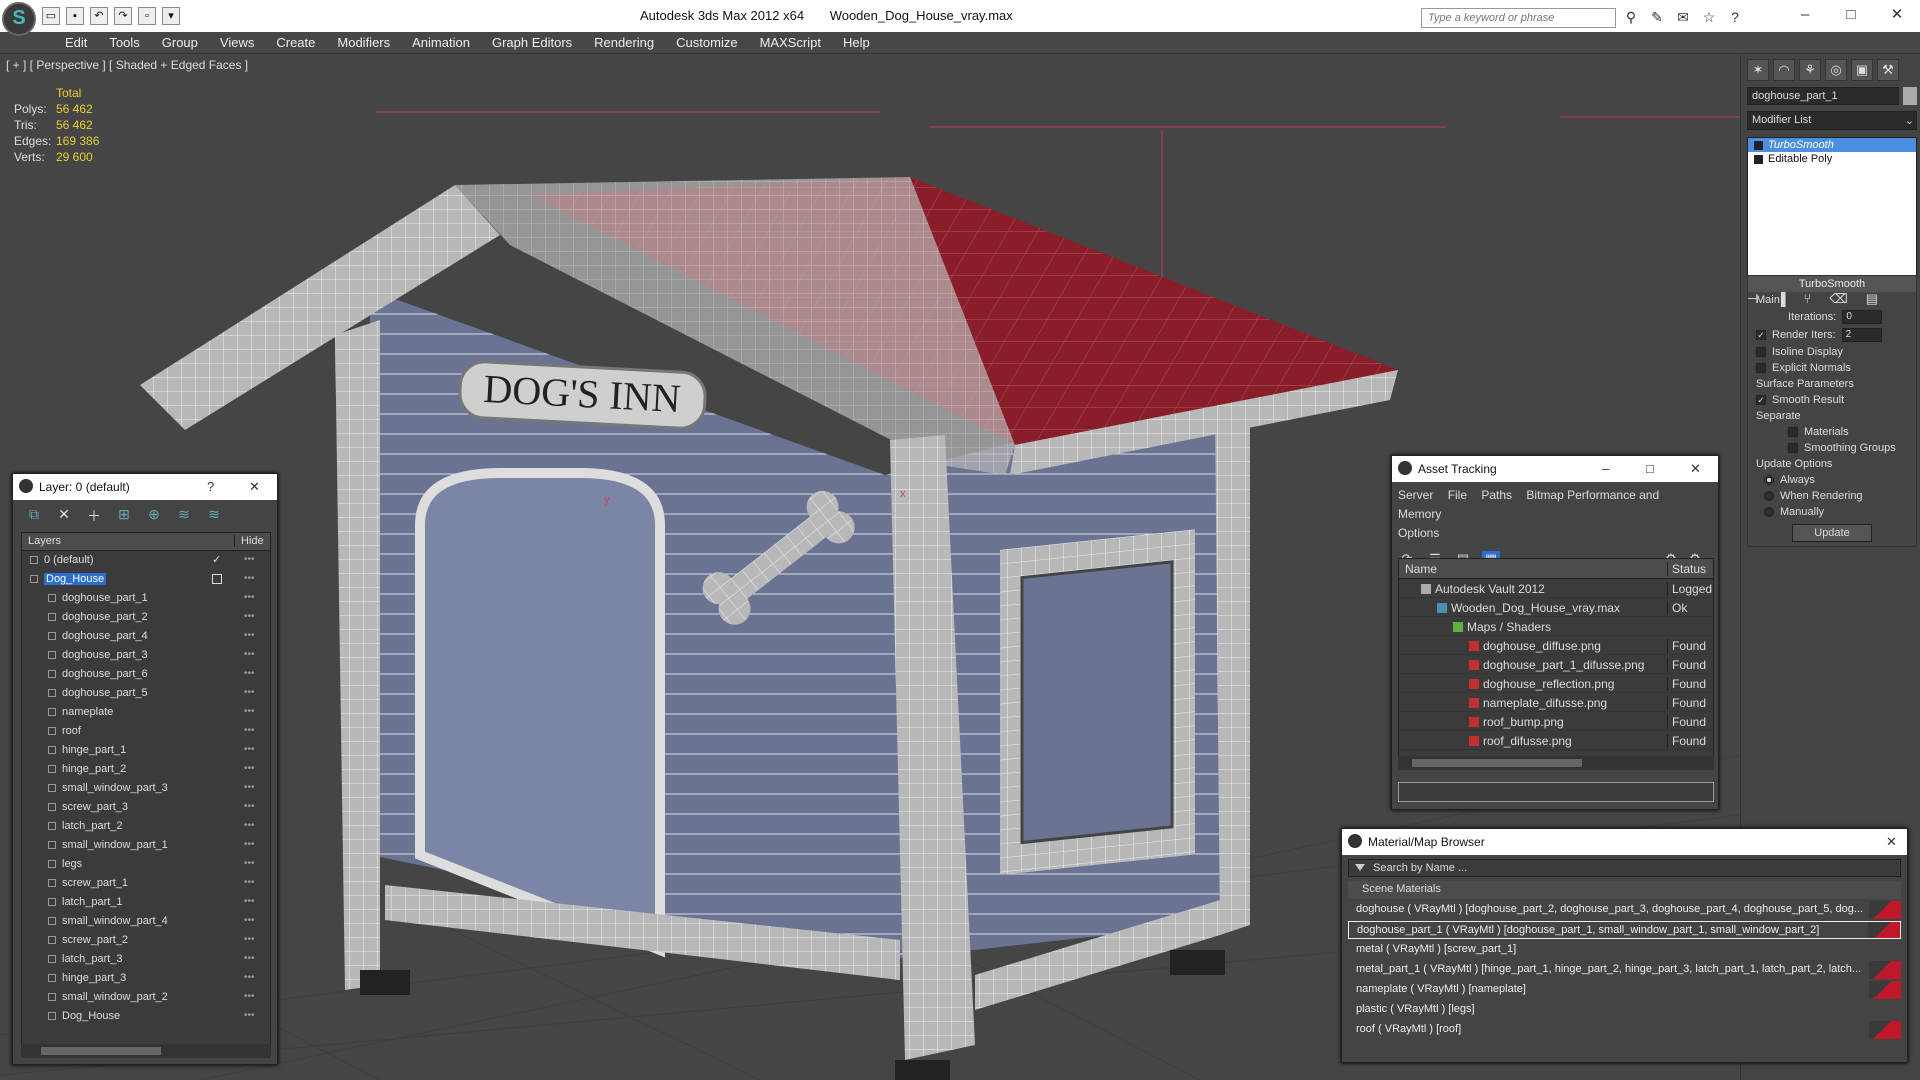 This screenshot has height=1080, width=1920. I want to click on highlight-selected-icon: ⊕, so click(154, 515).